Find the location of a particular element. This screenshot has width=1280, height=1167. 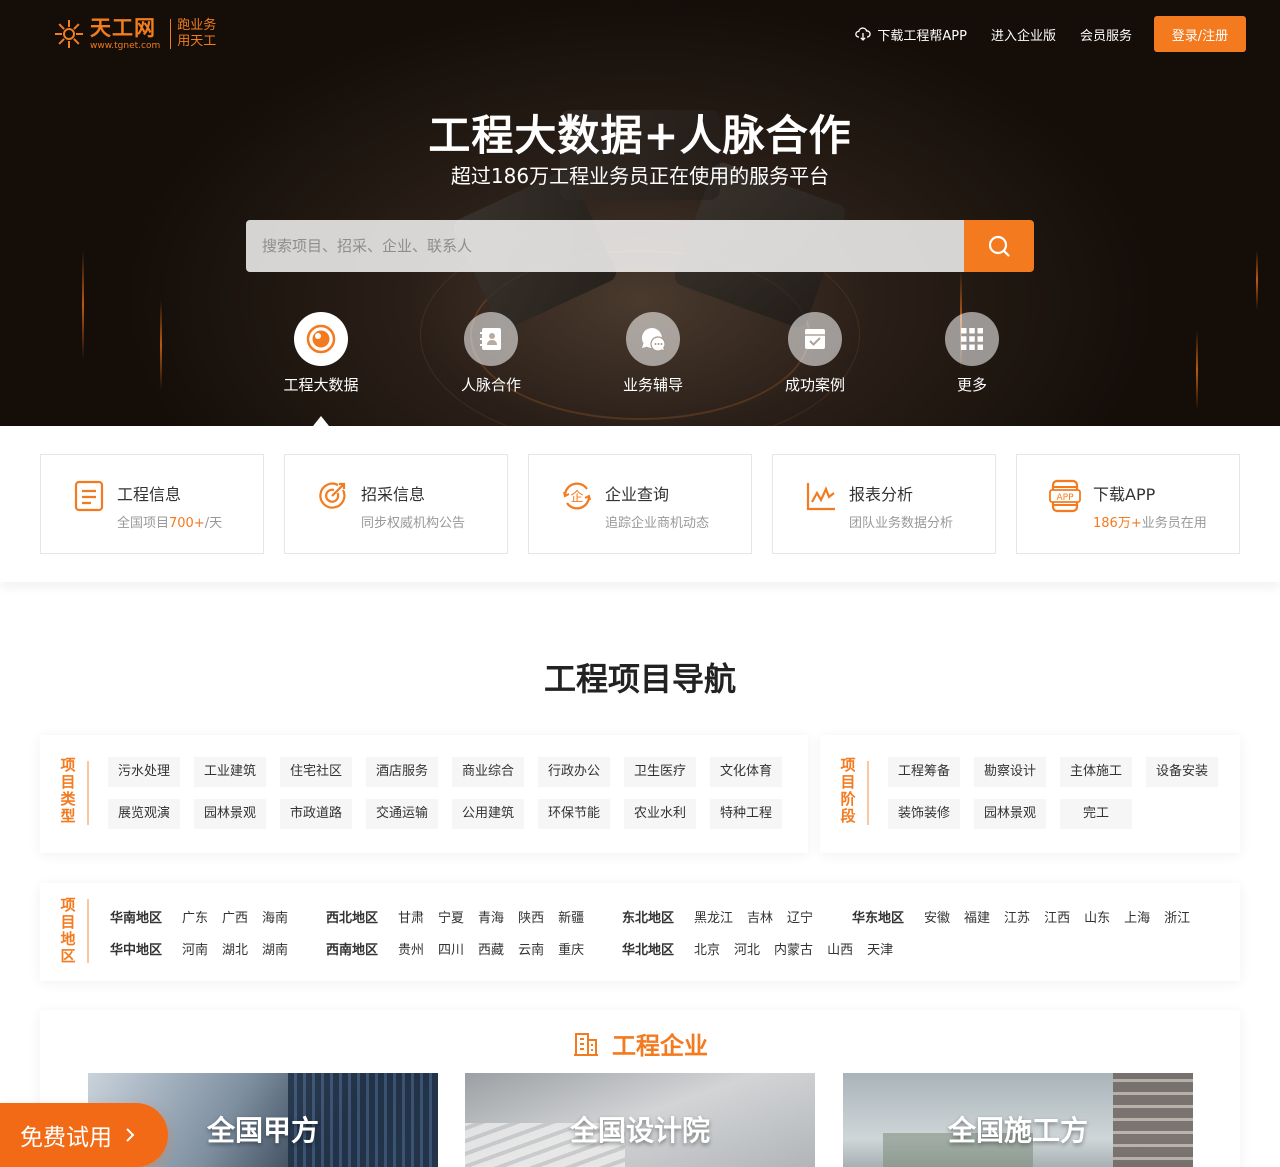

region-name-link: 华南地区 is located at coordinates (136, 916).